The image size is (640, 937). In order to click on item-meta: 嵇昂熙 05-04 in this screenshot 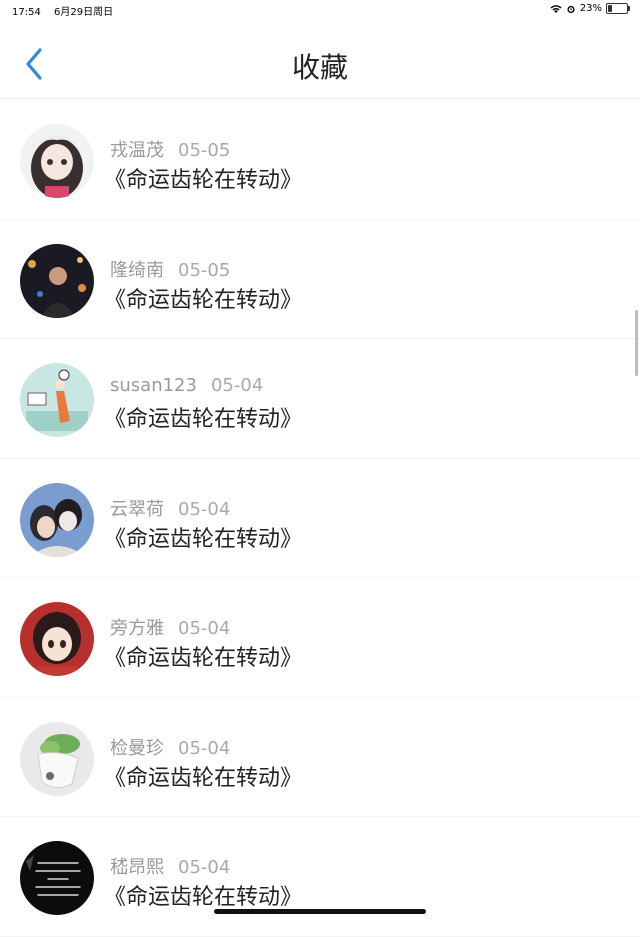, I will do `click(170, 866)`.